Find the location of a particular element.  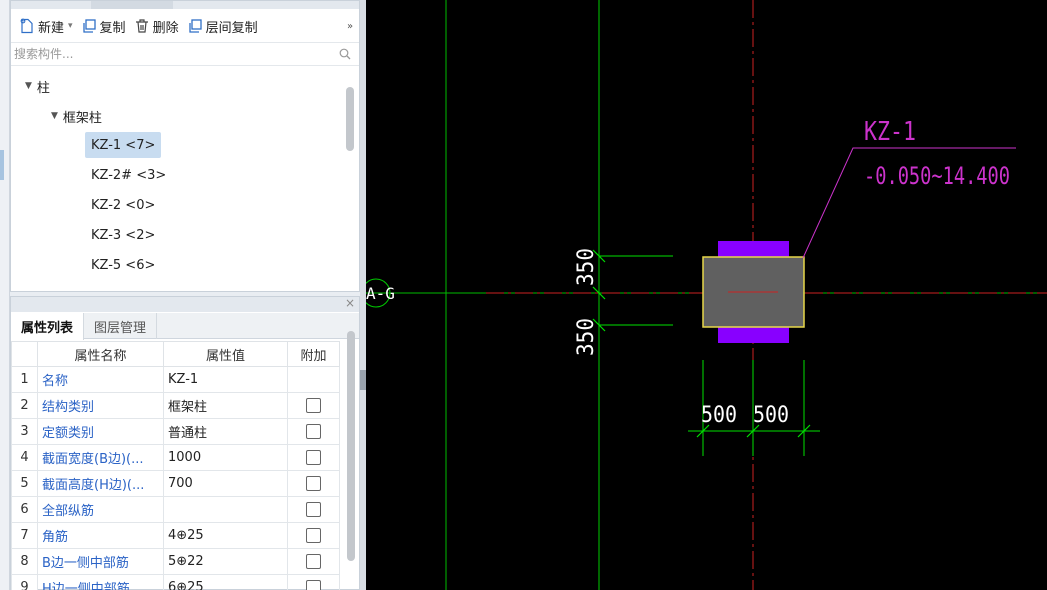

tree-item: KZ-1 <7> is located at coordinates (123, 145).